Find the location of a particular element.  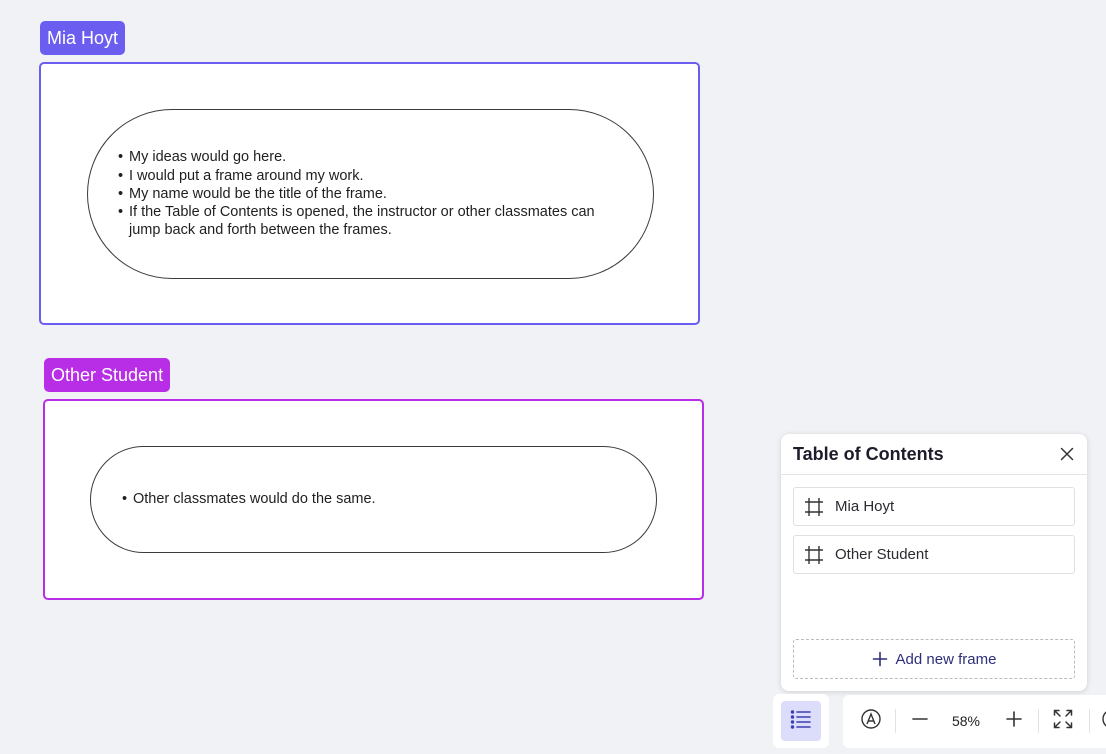

style-button is located at coordinates (871, 721).